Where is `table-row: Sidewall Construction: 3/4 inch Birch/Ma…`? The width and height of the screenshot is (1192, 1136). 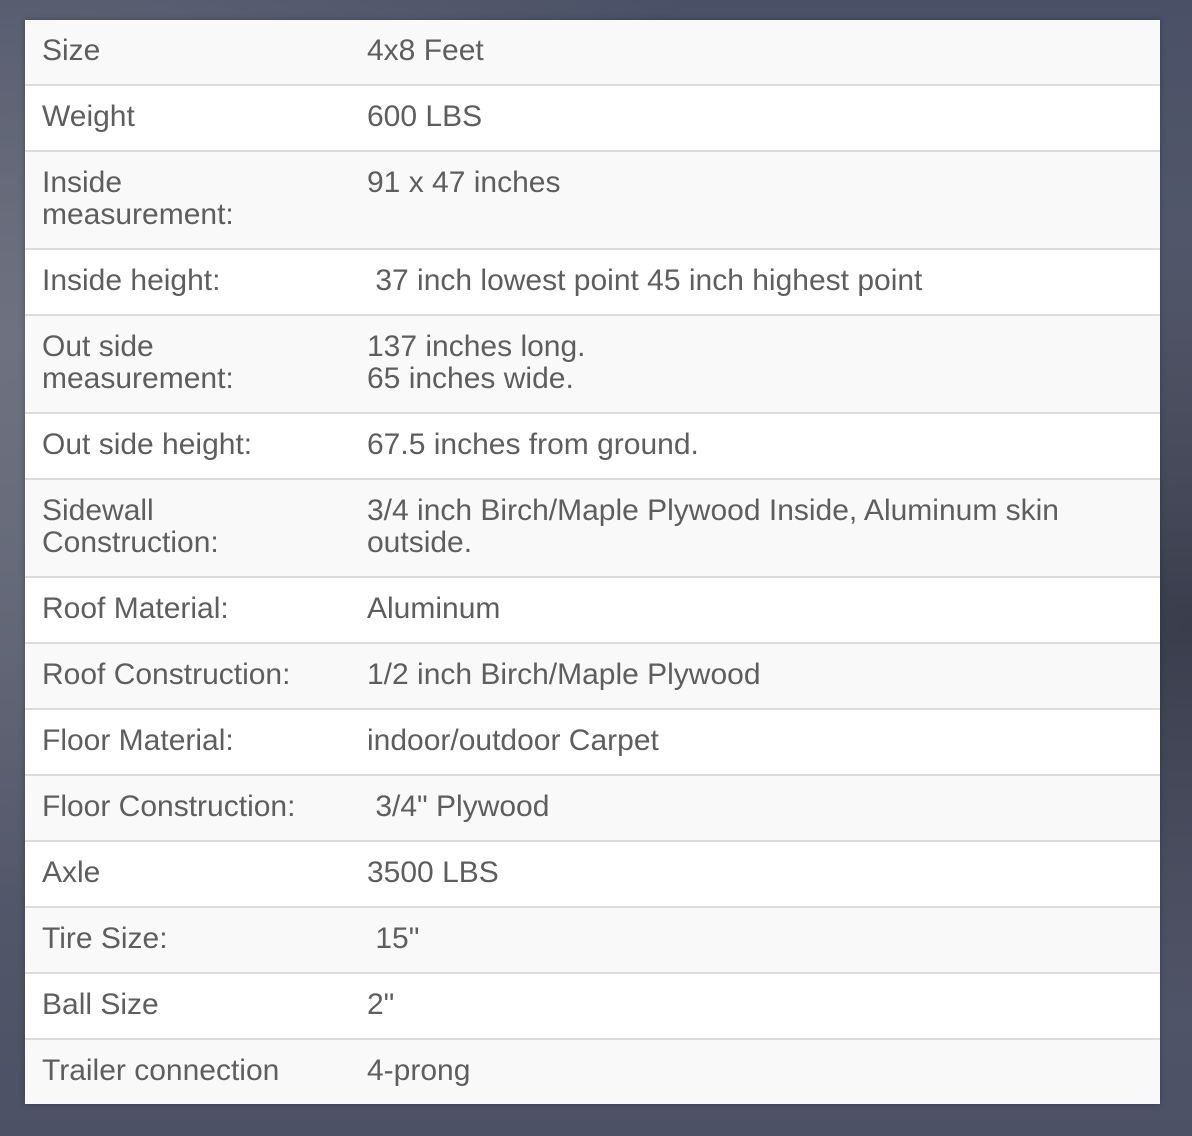
table-row: Sidewall Construction: 3/4 inch Birch/Ma… is located at coordinates (592, 528).